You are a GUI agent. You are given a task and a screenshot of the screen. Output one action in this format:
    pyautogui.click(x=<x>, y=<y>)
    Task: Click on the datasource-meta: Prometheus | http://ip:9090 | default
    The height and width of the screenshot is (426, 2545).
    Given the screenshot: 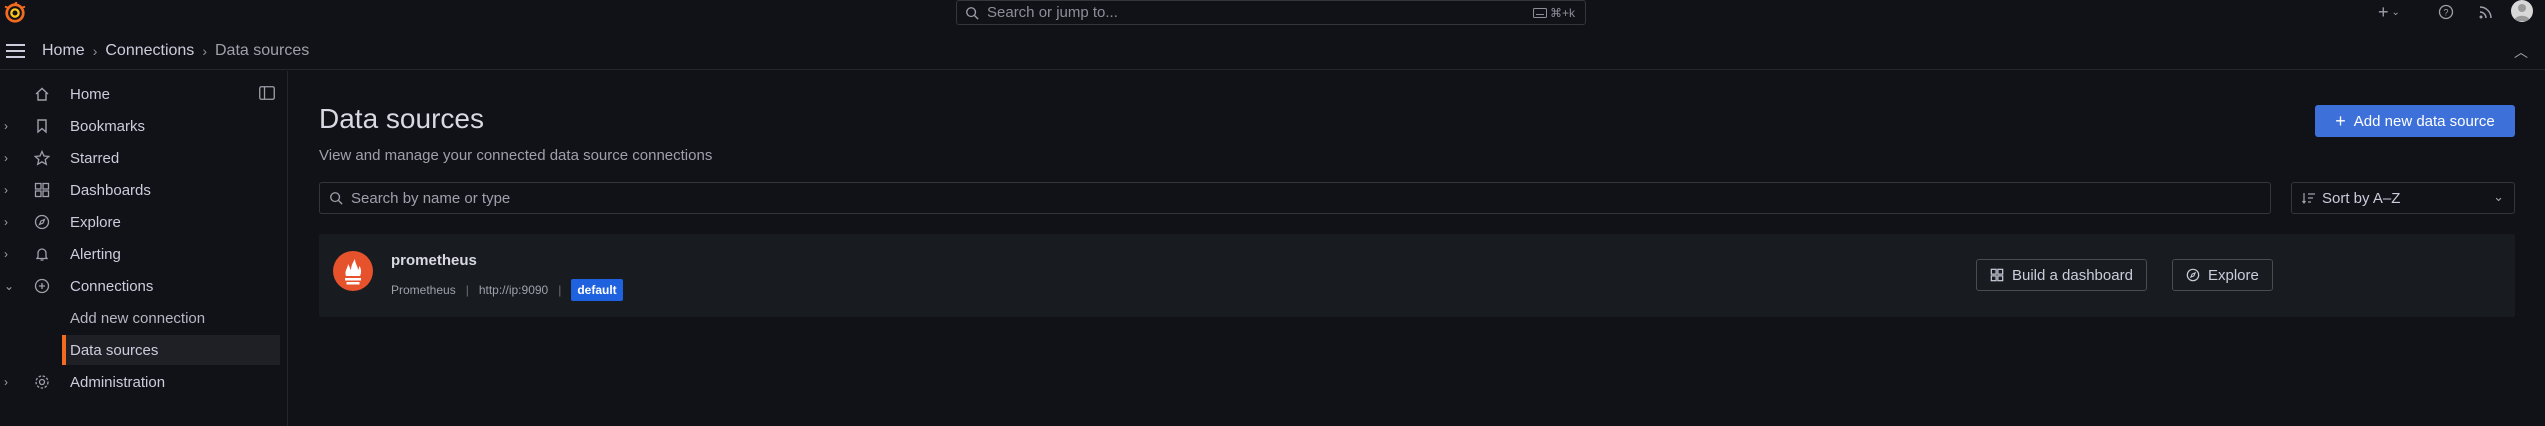 What is the action you would take?
    pyautogui.click(x=507, y=290)
    